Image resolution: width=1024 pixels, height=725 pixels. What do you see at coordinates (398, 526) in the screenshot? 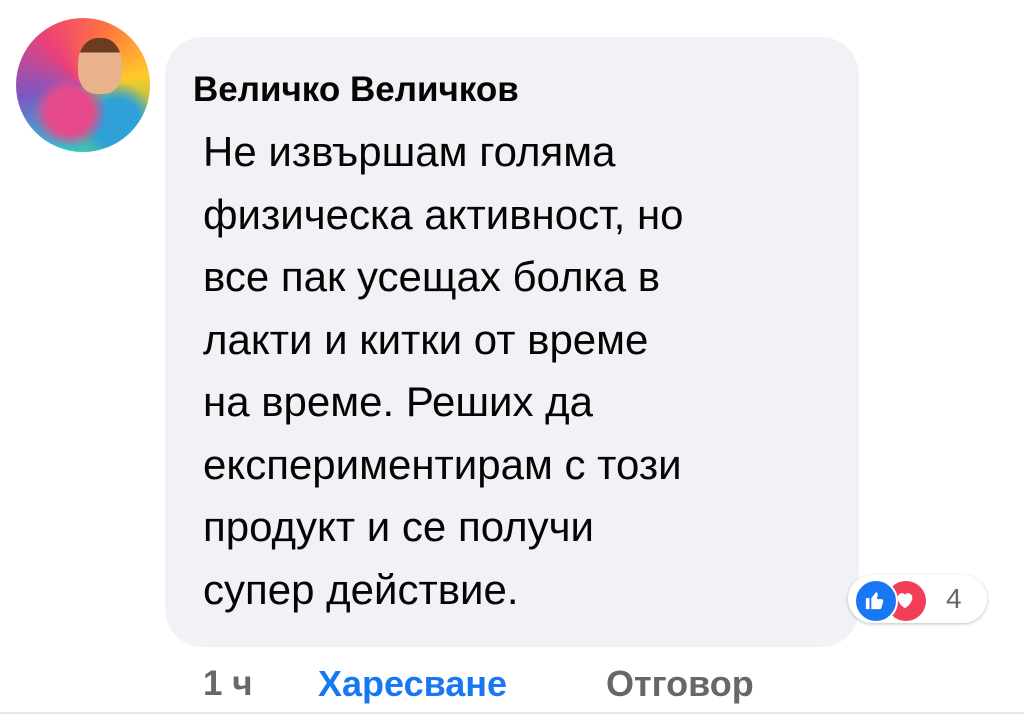
I see `comment-line: продукт и се получи` at bounding box center [398, 526].